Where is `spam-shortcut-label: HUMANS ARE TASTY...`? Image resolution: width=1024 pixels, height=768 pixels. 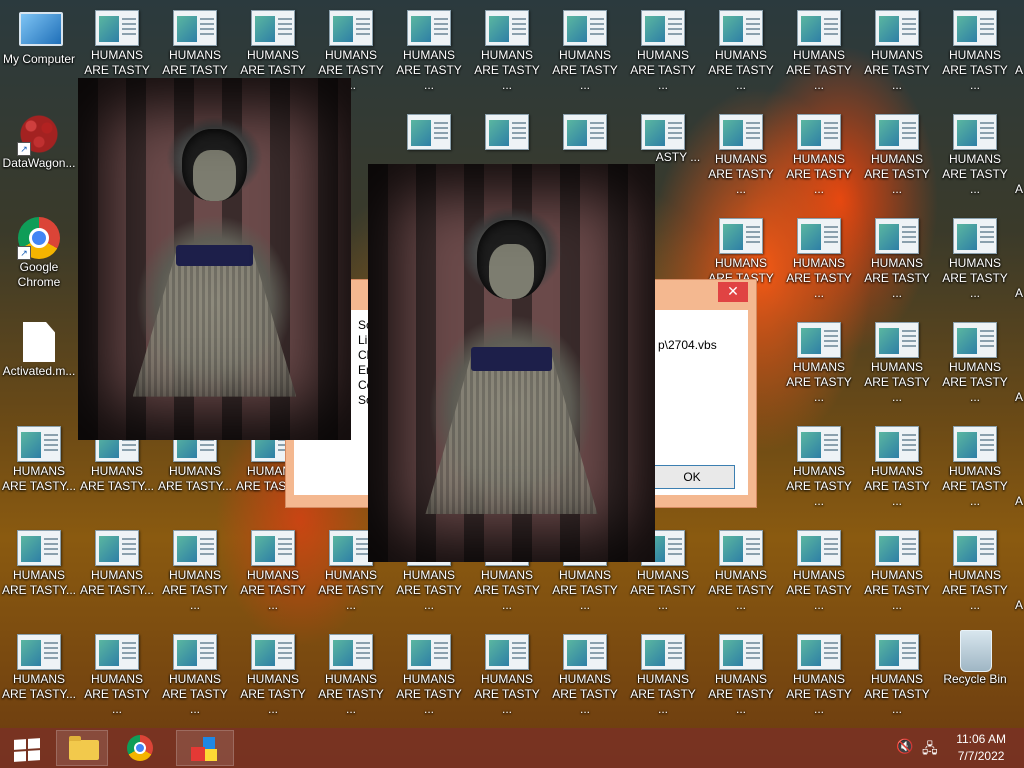
spam-shortcut-label: HUMANS ARE TASTY... is located at coordinates (195, 478).